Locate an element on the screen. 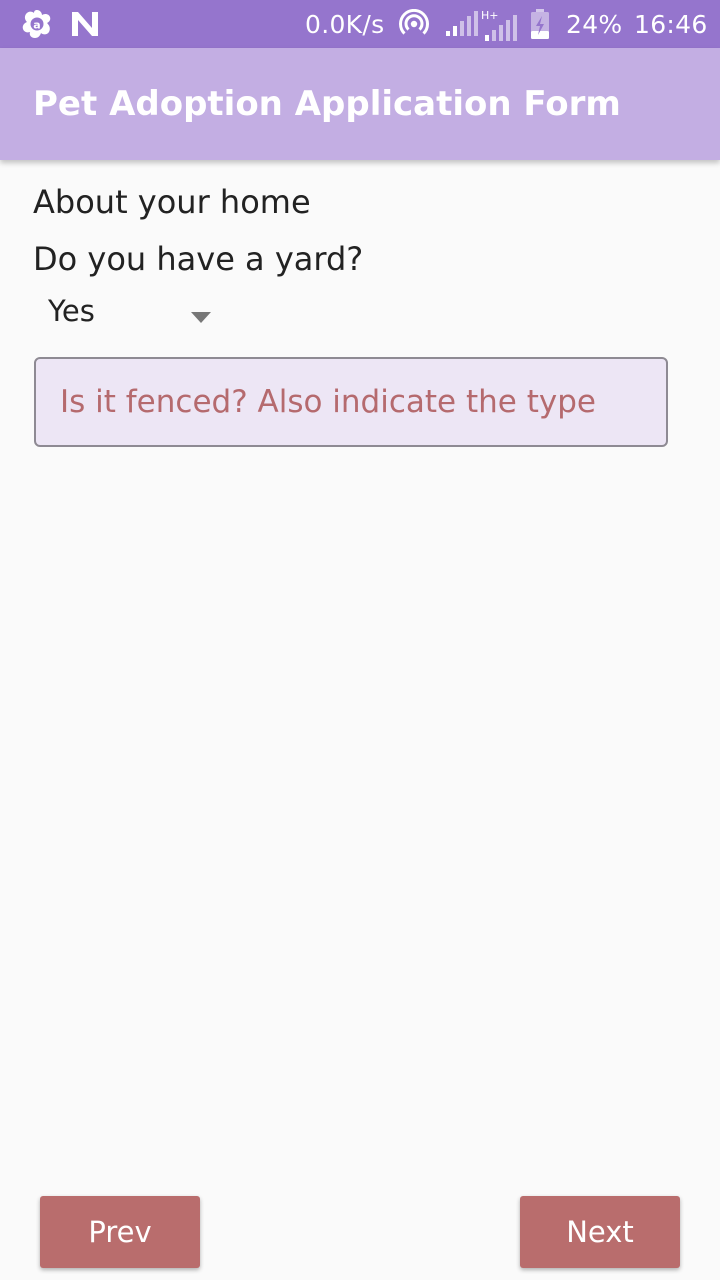 The width and height of the screenshot is (720, 1280). next-button: Next is located at coordinates (600, 1232).